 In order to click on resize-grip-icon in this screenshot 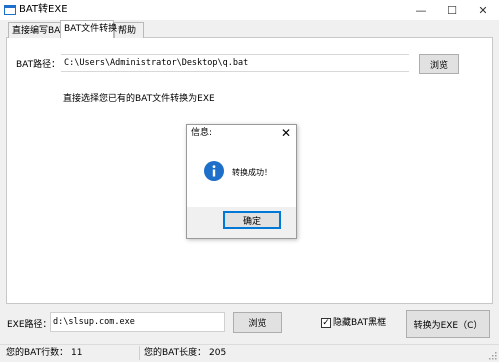, I will do `click(492, 355)`.